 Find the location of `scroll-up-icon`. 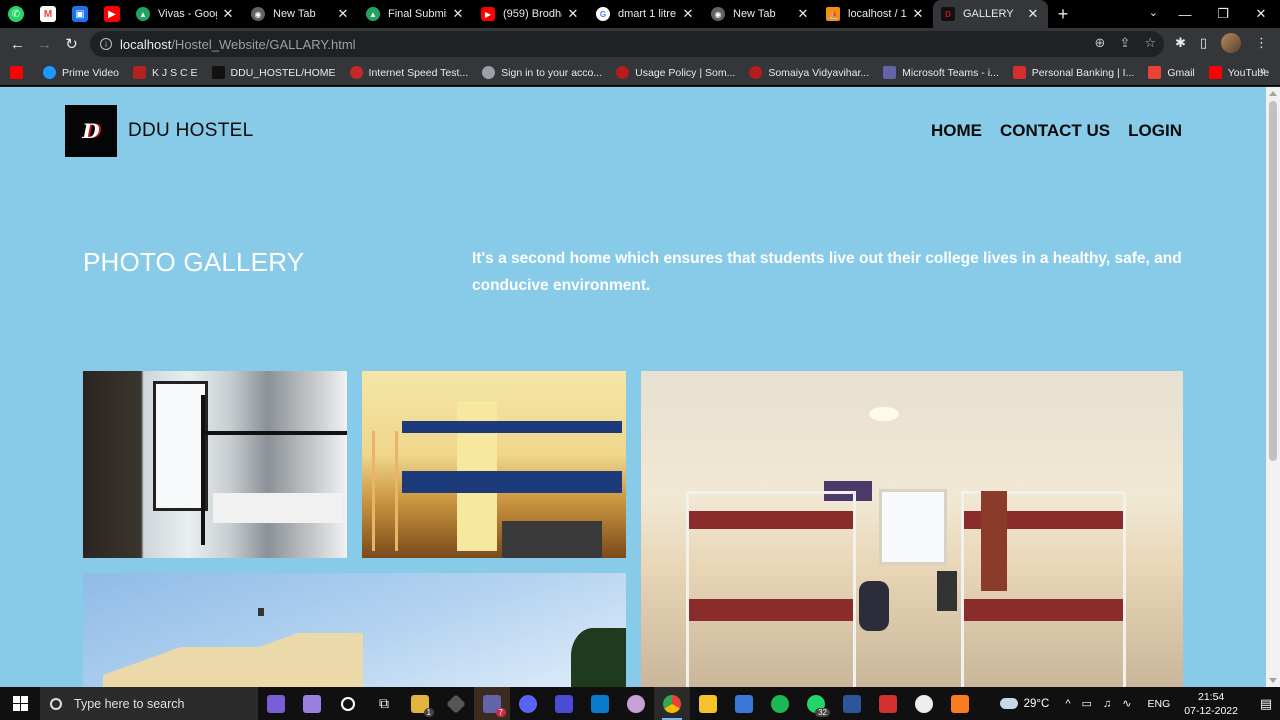

scroll-up-icon is located at coordinates (1273, 93).